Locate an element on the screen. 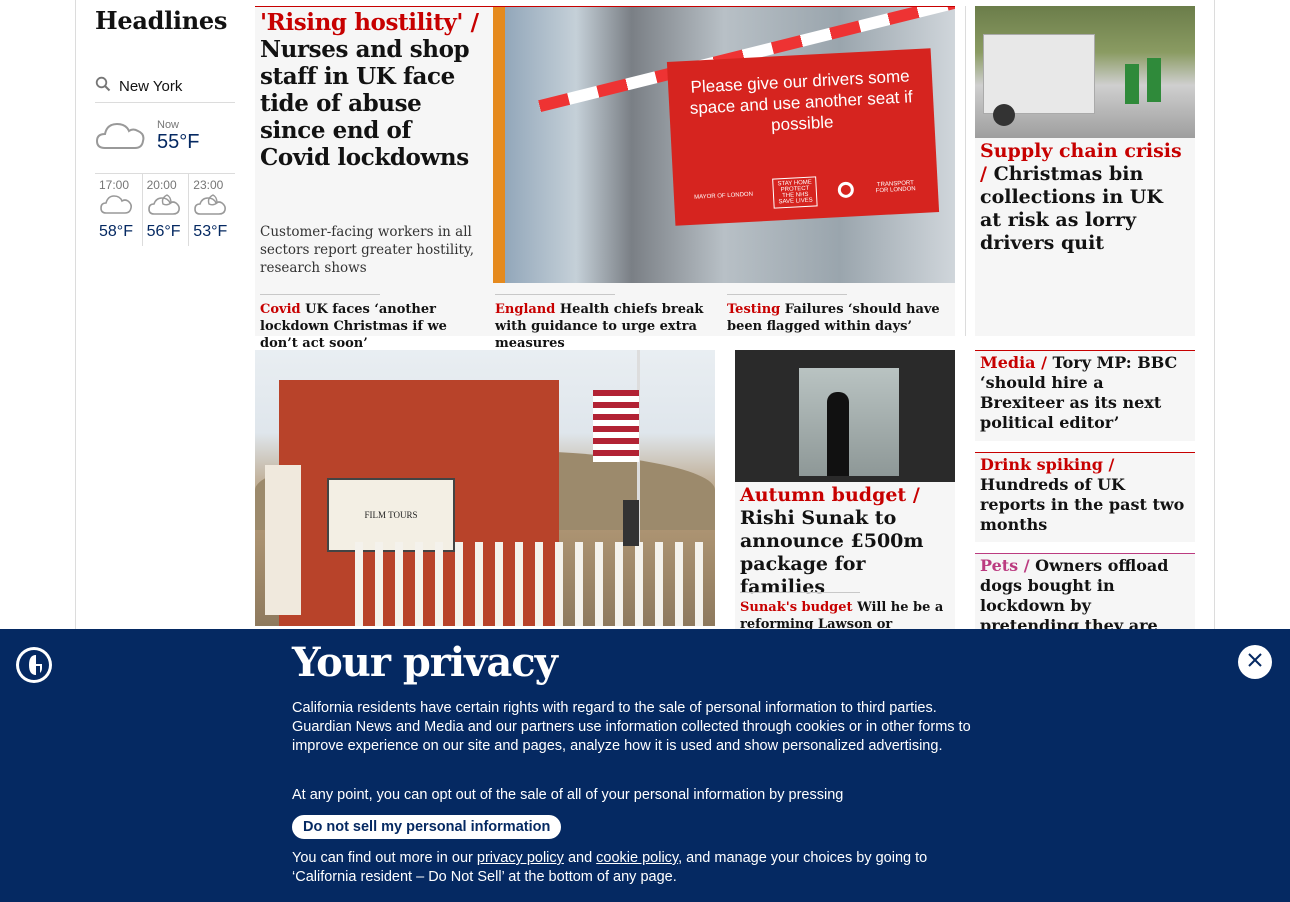 Image resolution: width=1290 pixels, height=902 pixels. privacy-policy-link: privacy policy is located at coordinates (520, 858).